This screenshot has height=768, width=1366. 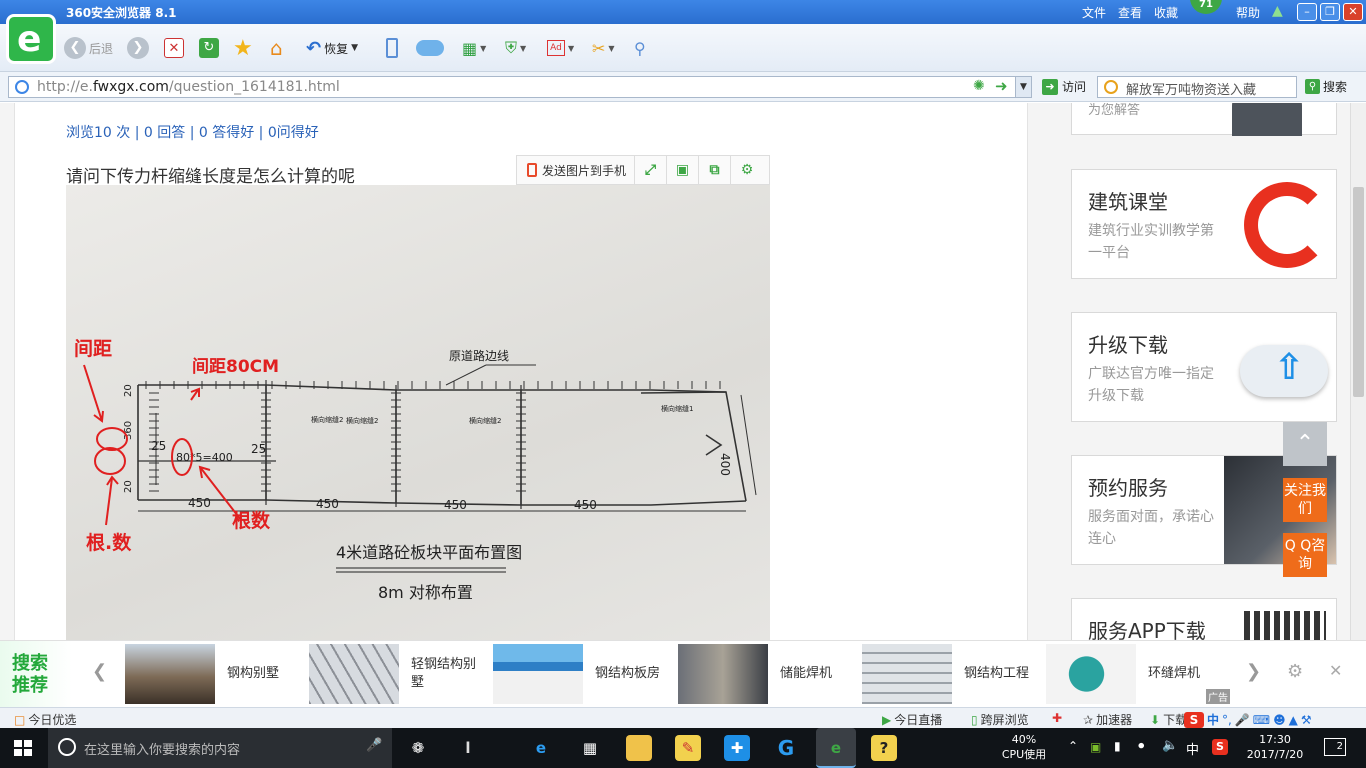 I want to click on plus-app-icon: ✚, so click(x=737, y=748).